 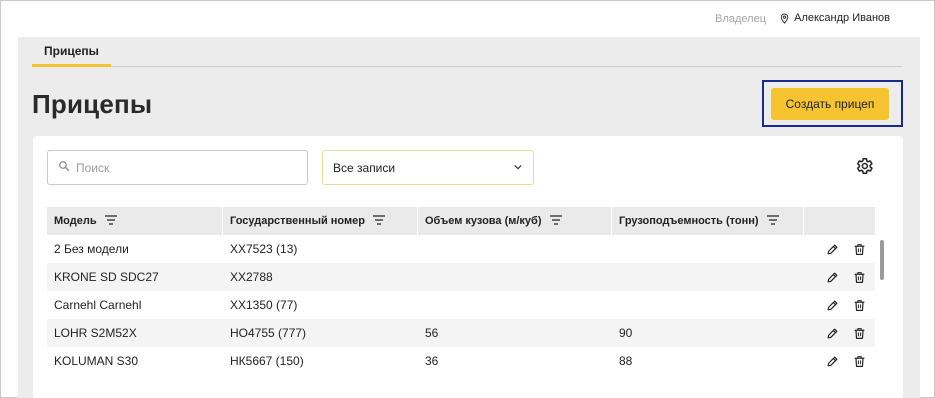 I want to click on search-icon, so click(x=64, y=168).